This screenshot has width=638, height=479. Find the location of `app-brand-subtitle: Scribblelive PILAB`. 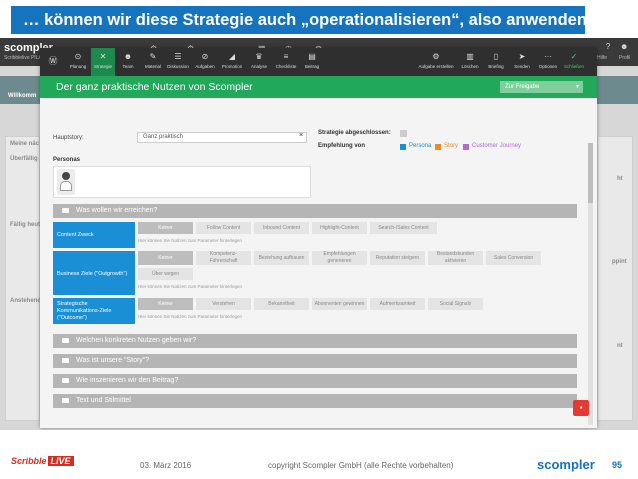

app-brand-subtitle: Scribblelive PILAB is located at coordinates (25, 58).